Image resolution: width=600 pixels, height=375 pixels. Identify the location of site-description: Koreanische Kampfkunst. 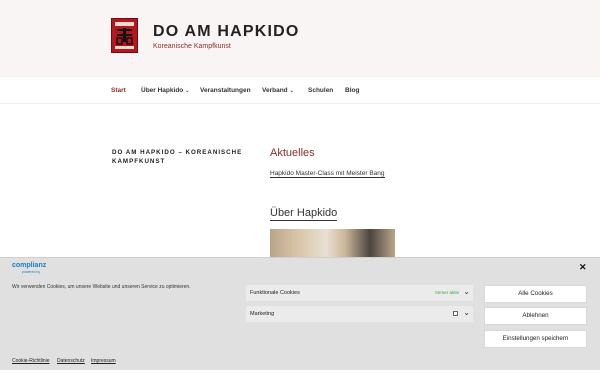
(192, 46).